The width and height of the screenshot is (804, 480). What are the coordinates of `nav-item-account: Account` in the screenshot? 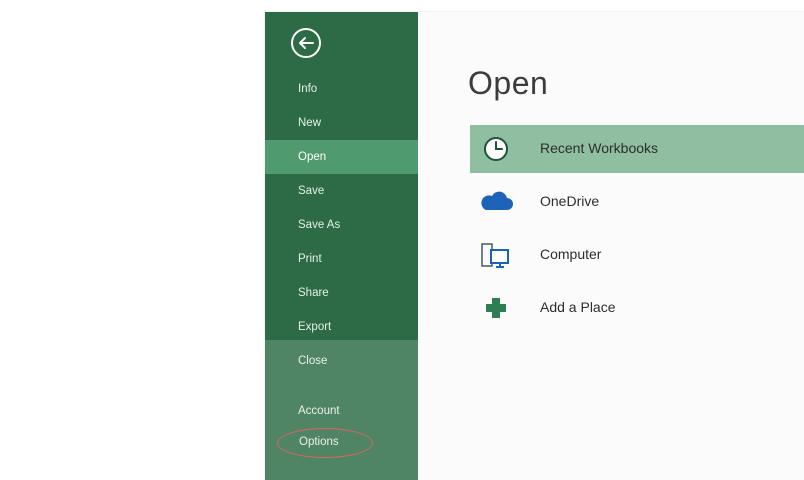 It's located at (341, 411).